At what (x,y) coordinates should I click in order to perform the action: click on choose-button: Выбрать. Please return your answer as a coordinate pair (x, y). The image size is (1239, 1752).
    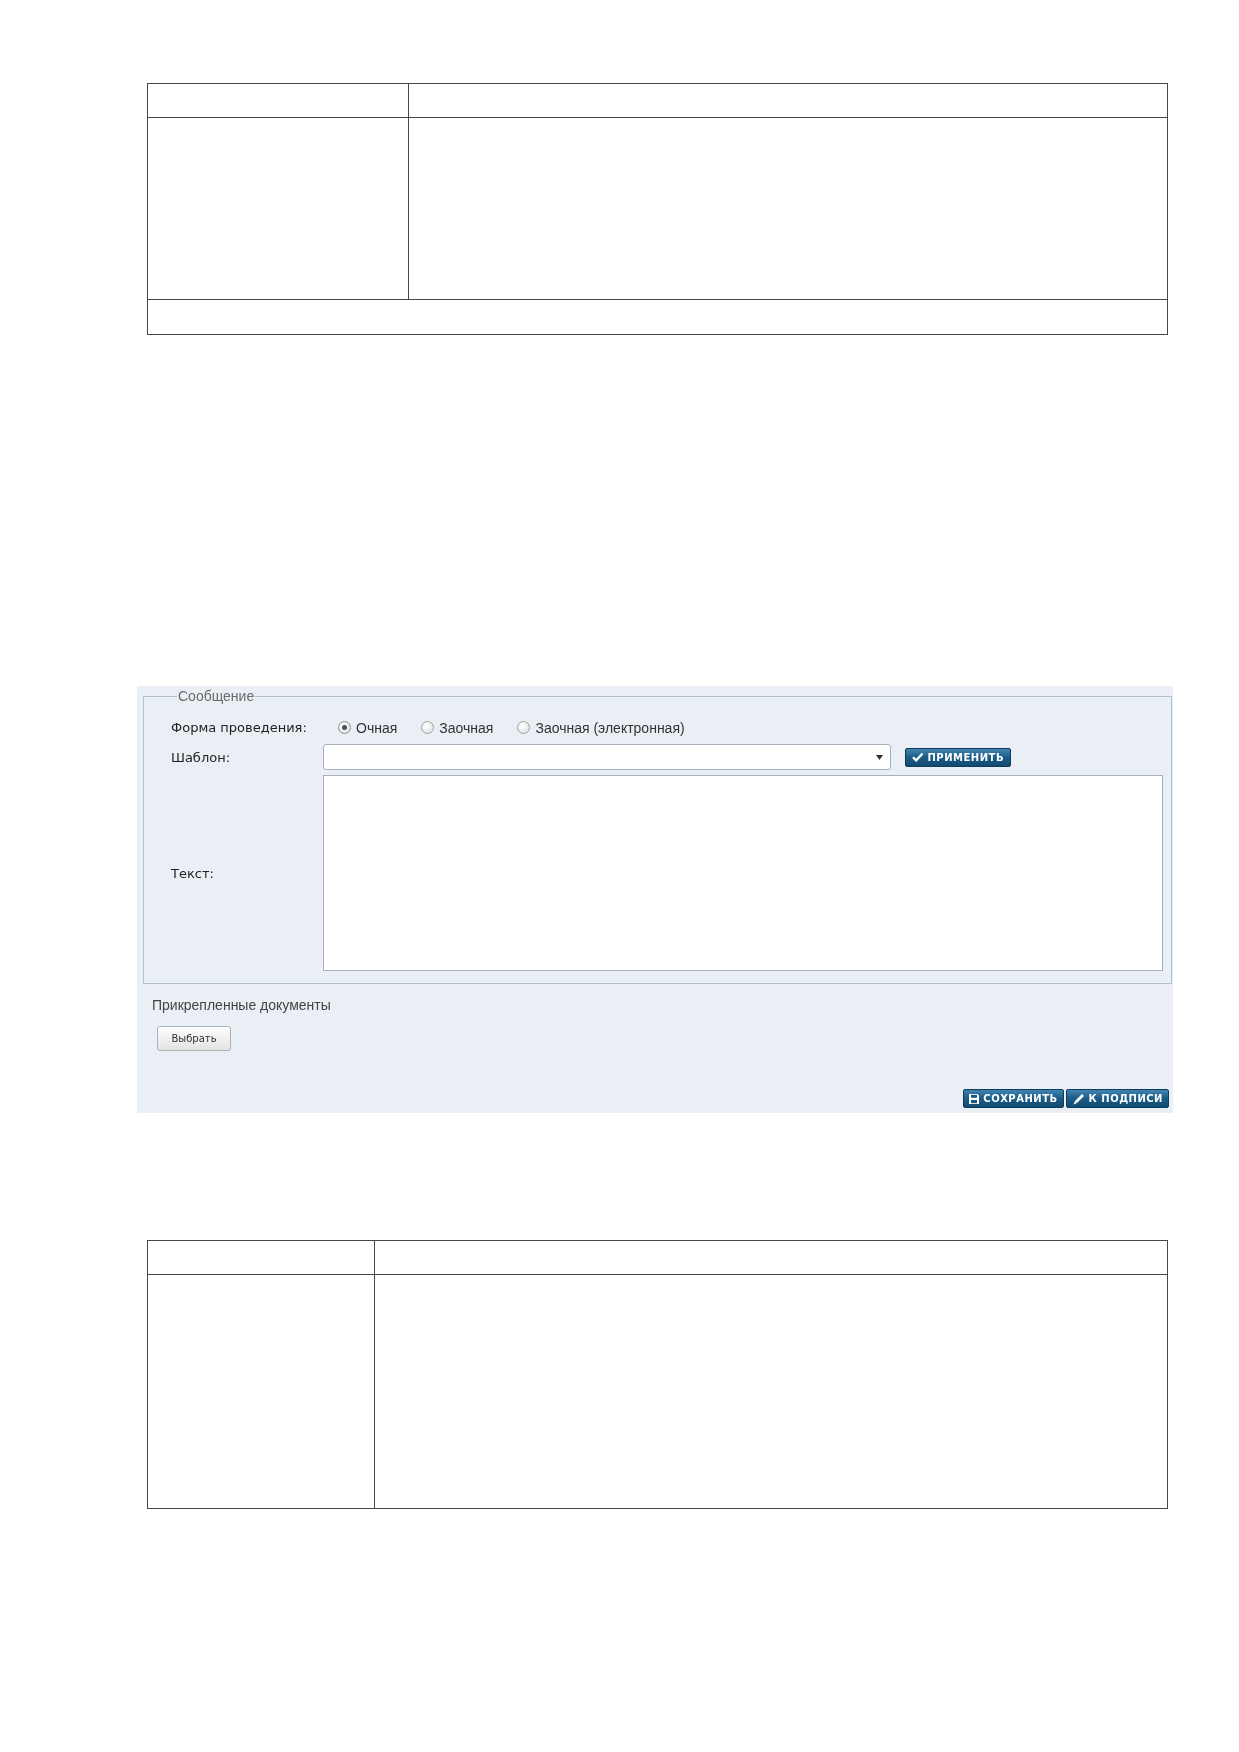
    Looking at the image, I should click on (194, 1038).